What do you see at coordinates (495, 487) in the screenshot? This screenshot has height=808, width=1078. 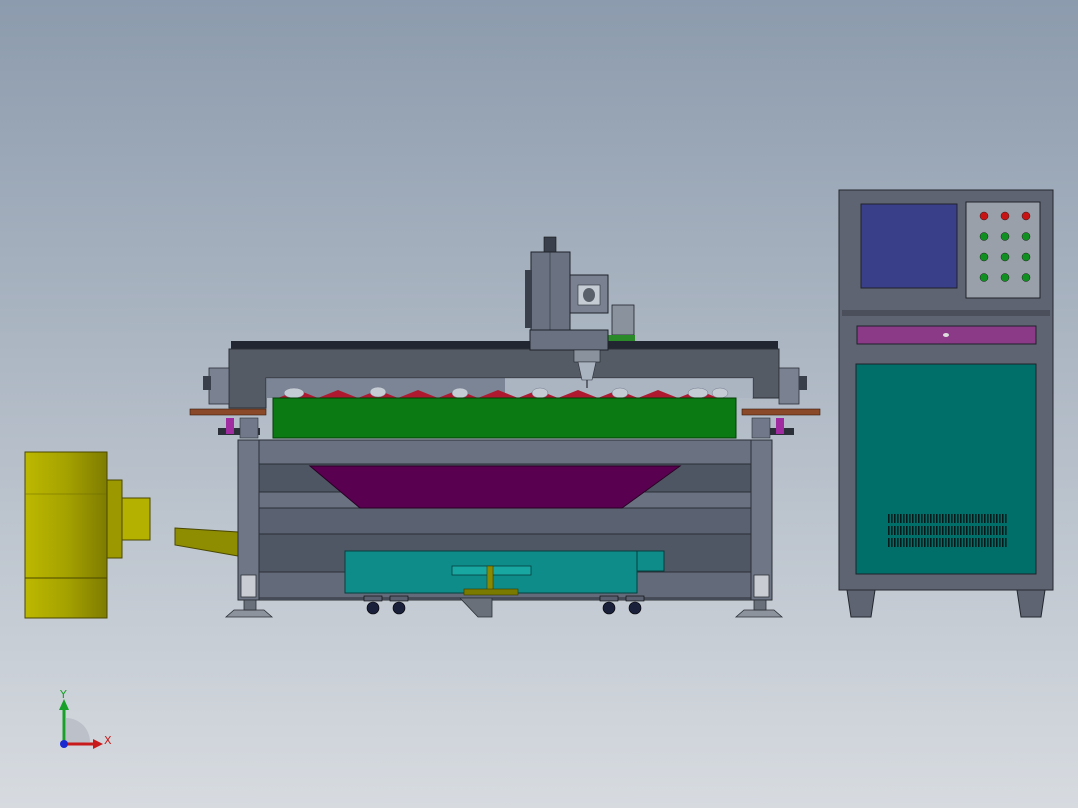 I see `dust-hopper` at bounding box center [495, 487].